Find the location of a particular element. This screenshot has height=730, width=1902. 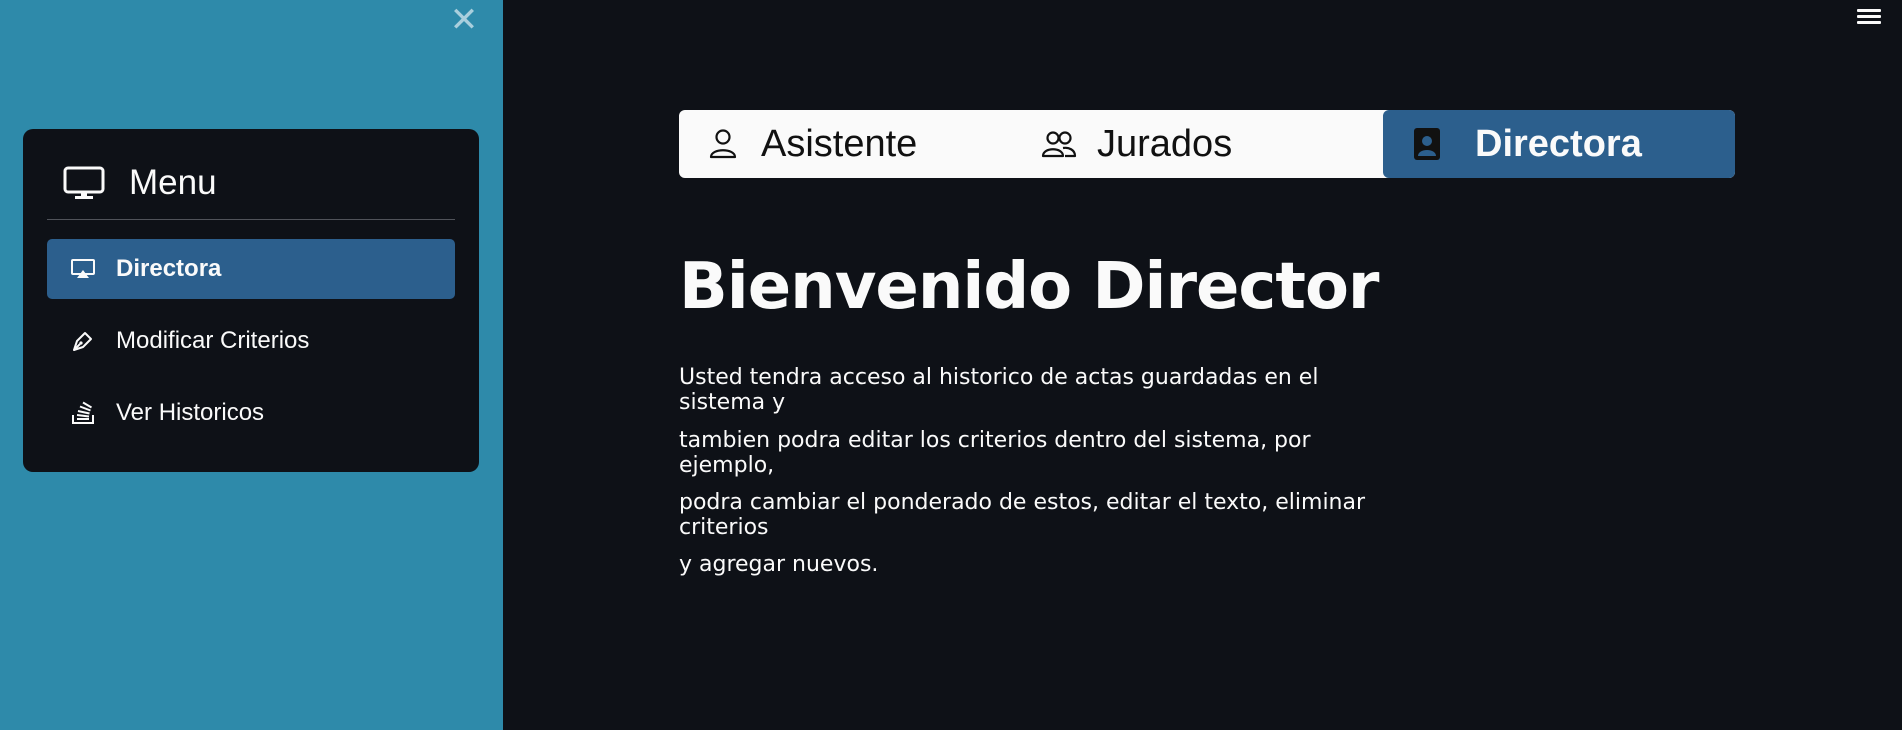

hamburger-menu-button is located at coordinates (1869, 17).